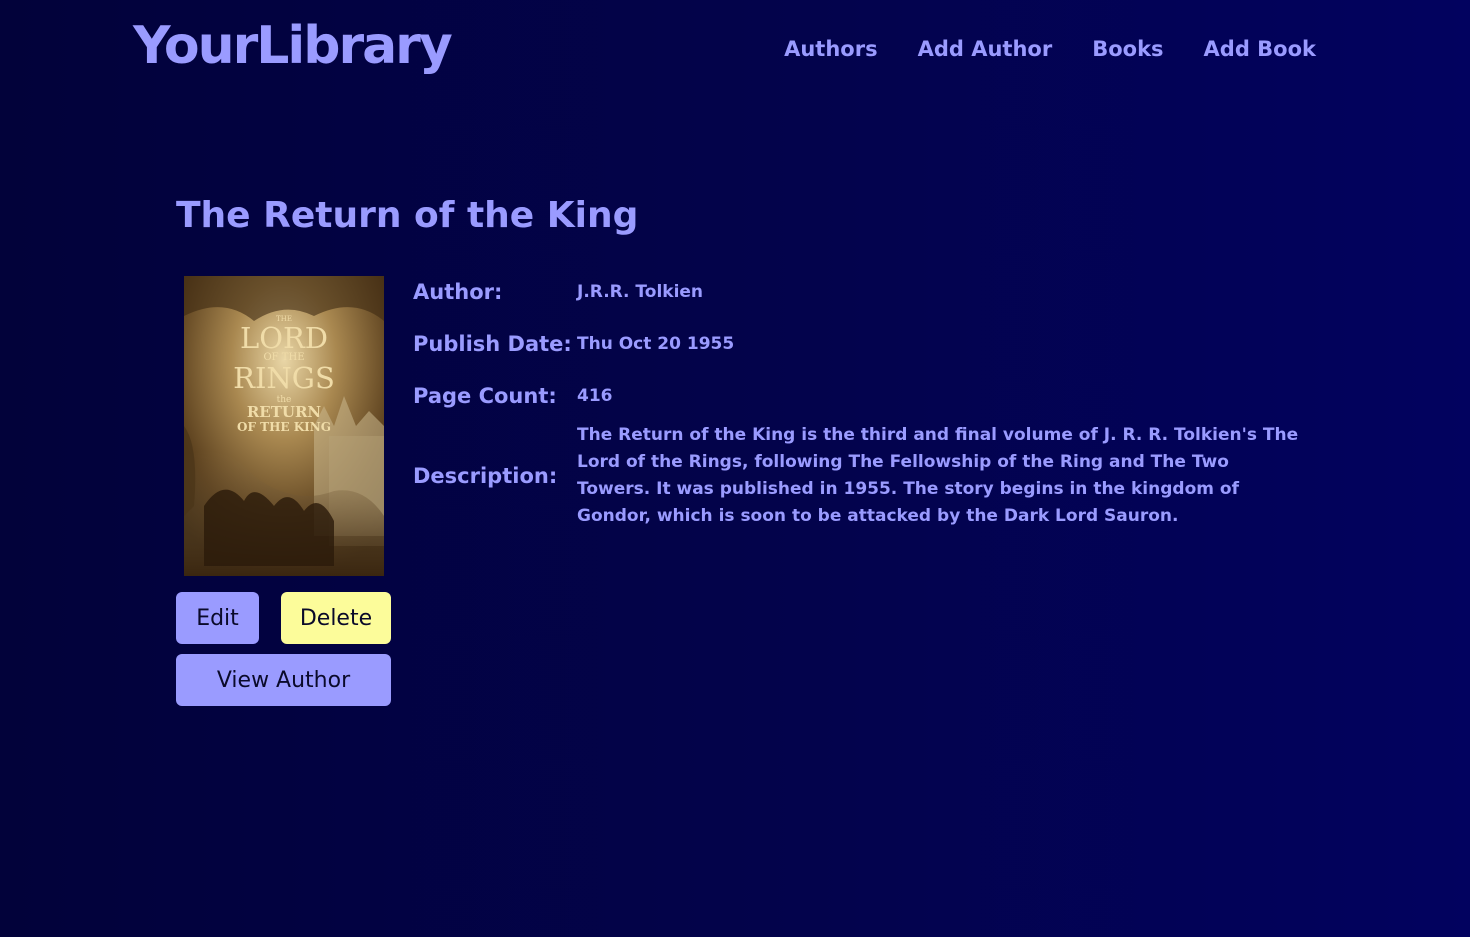 This screenshot has height=937, width=1470. Describe the element at coordinates (656, 343) in the screenshot. I see `publish-date-value: Thu Oct 20 1955` at that location.